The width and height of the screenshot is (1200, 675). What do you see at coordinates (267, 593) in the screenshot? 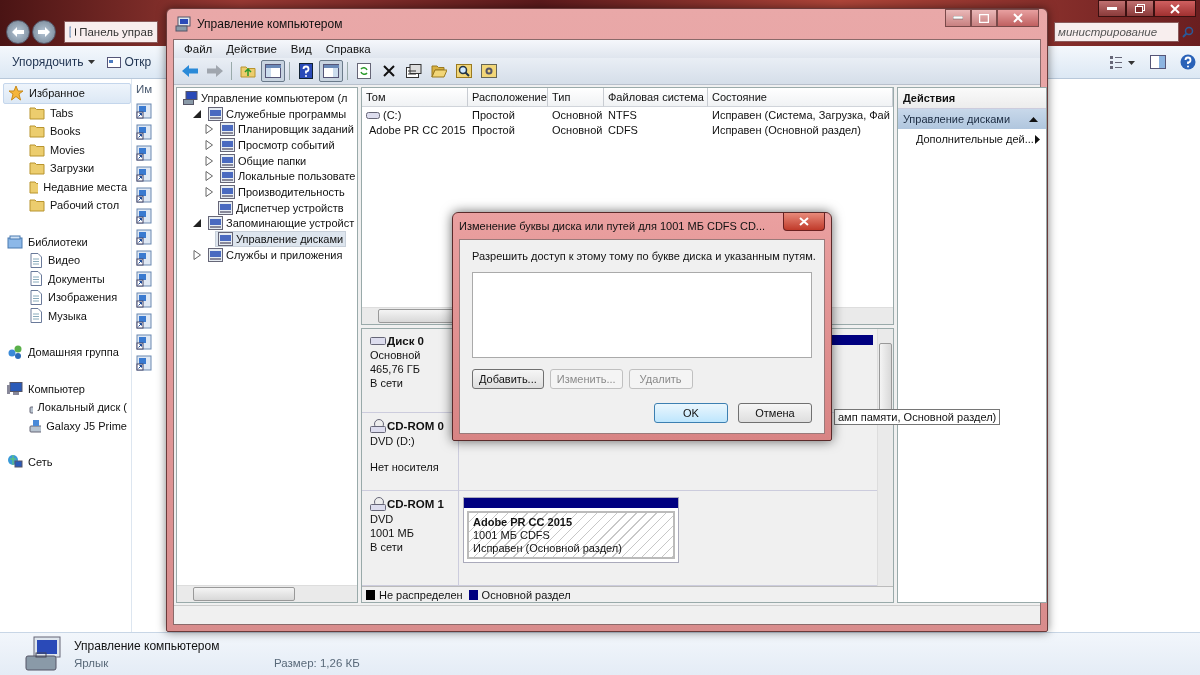
I see `horizontal-scrollbar` at bounding box center [267, 593].